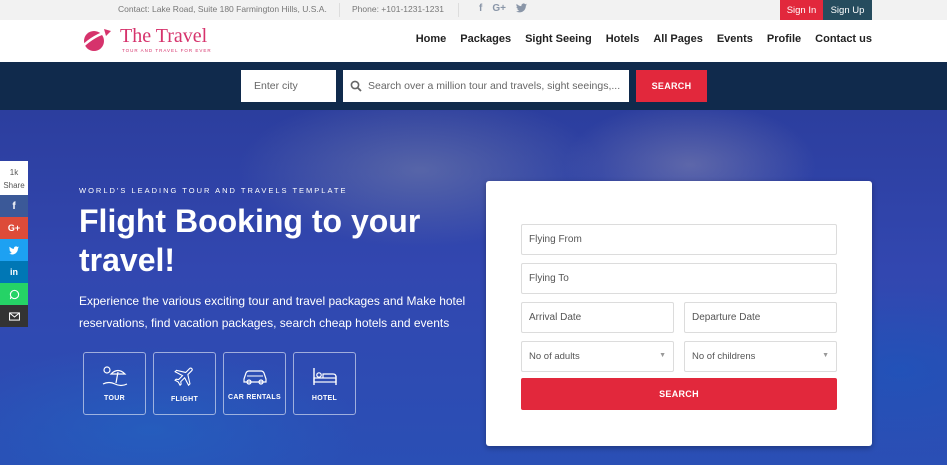 The width and height of the screenshot is (947, 465). Describe the element at coordinates (254, 377) in the screenshot. I see `car-icon` at that location.